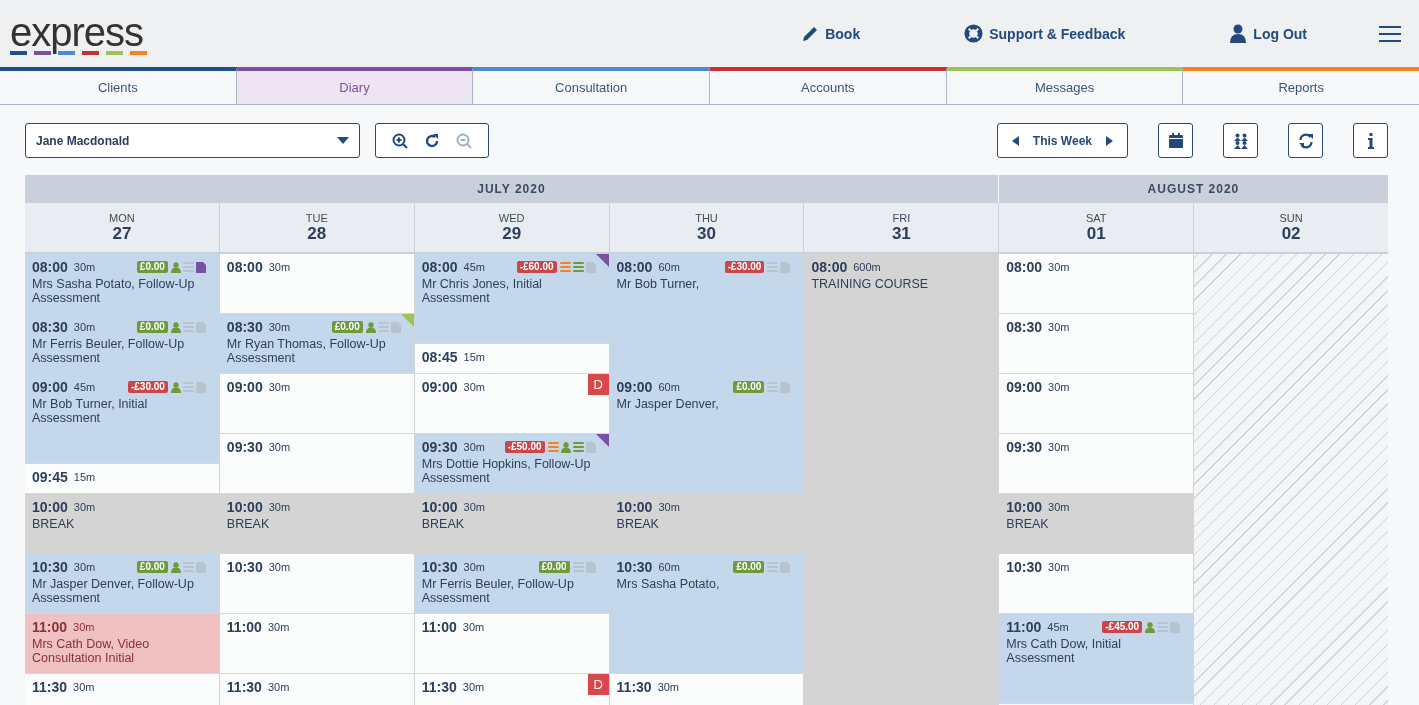 This screenshot has width=1419, height=705. Describe the element at coordinates (706, 314) in the screenshot. I see `appointment: 08:00 60m -£30.00 Mr Bob Turner,` at that location.